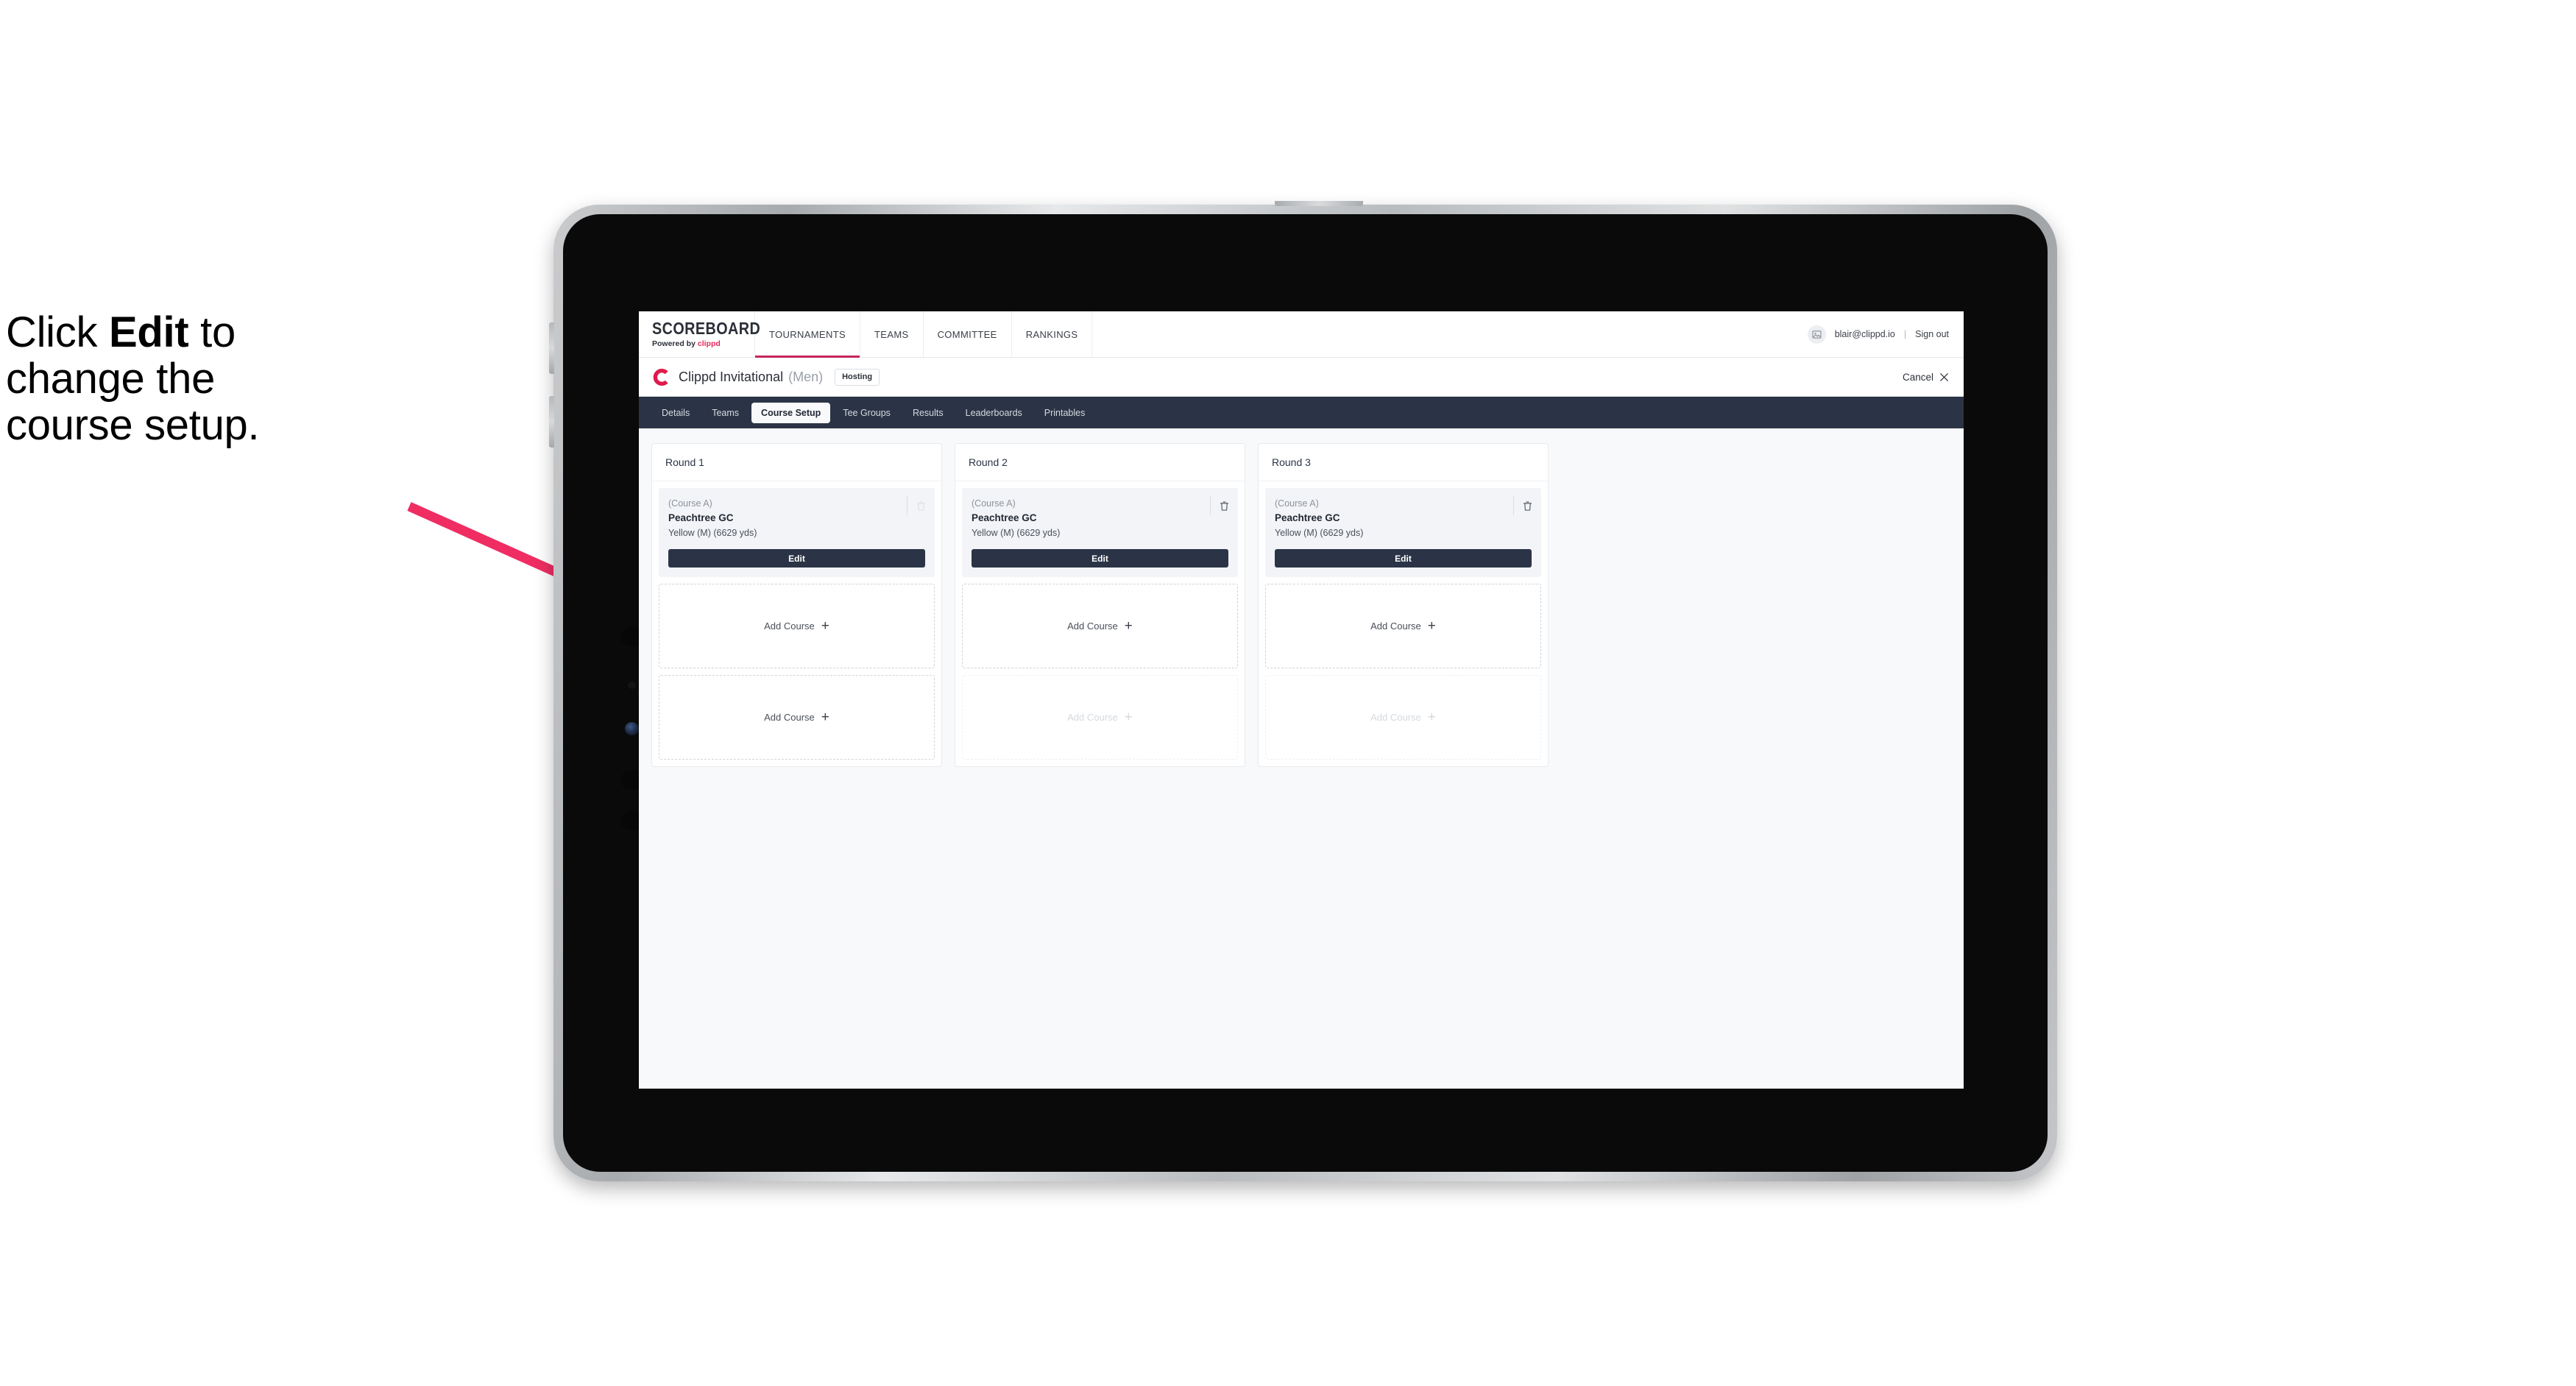 The height and width of the screenshot is (1386, 2576). What do you see at coordinates (133, 425) in the screenshot?
I see `callout-line-3: course setup.` at bounding box center [133, 425].